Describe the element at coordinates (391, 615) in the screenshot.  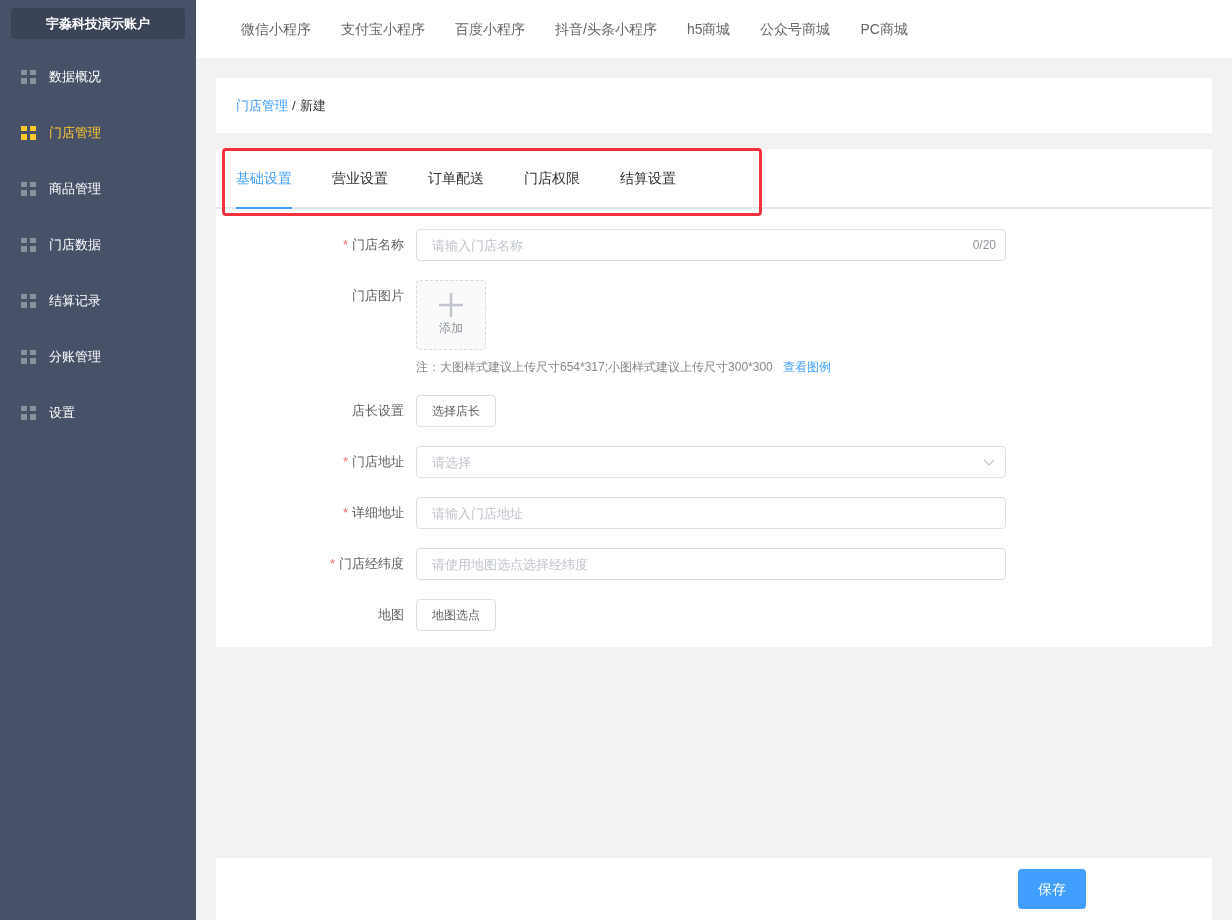
I see `field-label: 地图` at that location.